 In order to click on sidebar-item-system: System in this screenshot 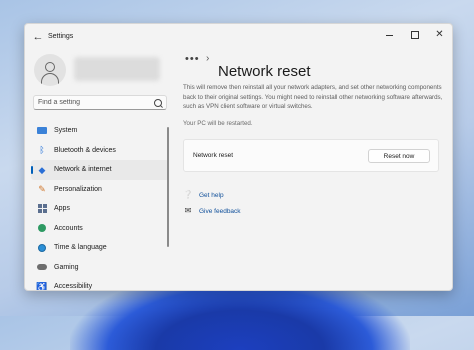, I will do `click(100, 131)`.